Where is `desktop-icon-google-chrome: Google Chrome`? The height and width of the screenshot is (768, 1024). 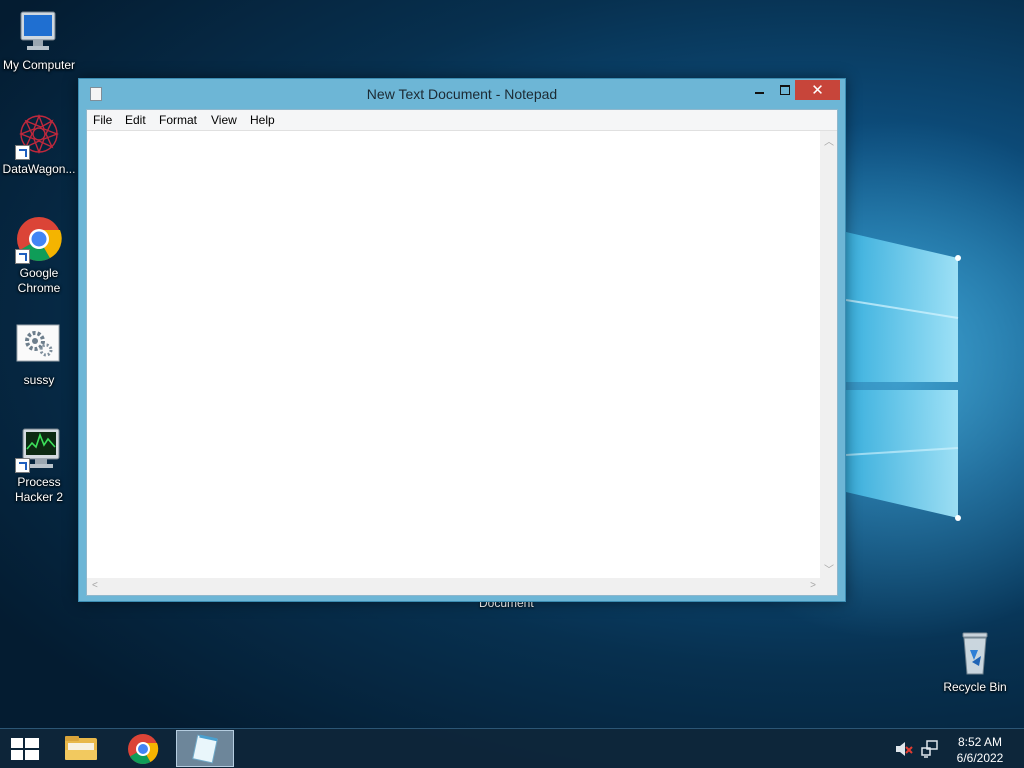 desktop-icon-google-chrome: Google Chrome is located at coordinates (39, 256).